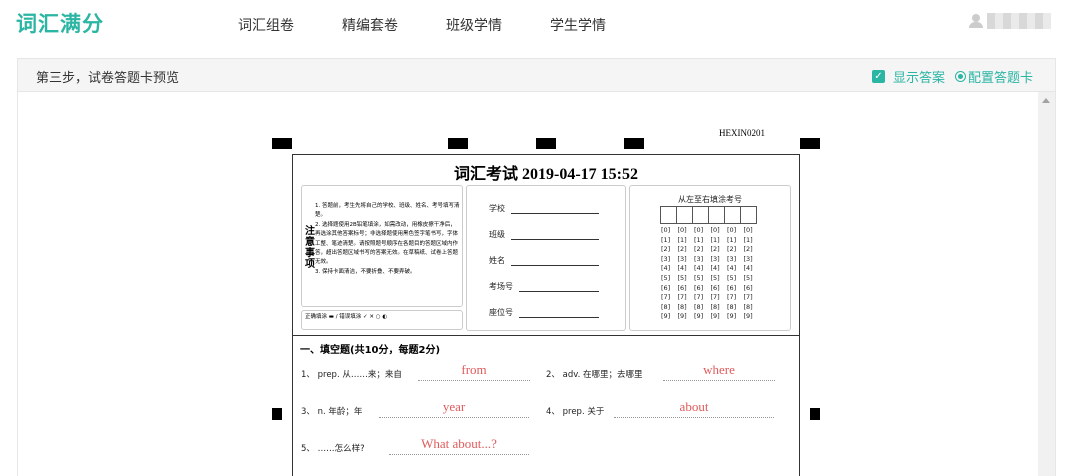  I want to click on nav-item-class-stats: 班级学情, so click(474, 25).